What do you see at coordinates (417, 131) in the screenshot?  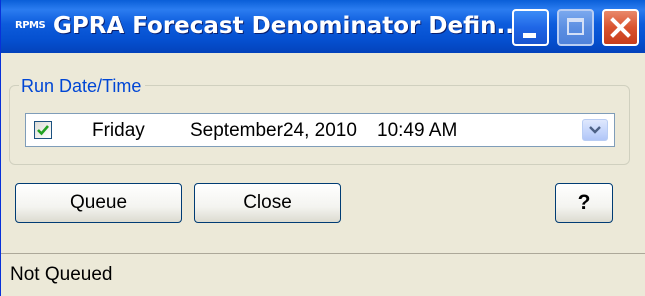 I see `time-field: 10:49 AM` at bounding box center [417, 131].